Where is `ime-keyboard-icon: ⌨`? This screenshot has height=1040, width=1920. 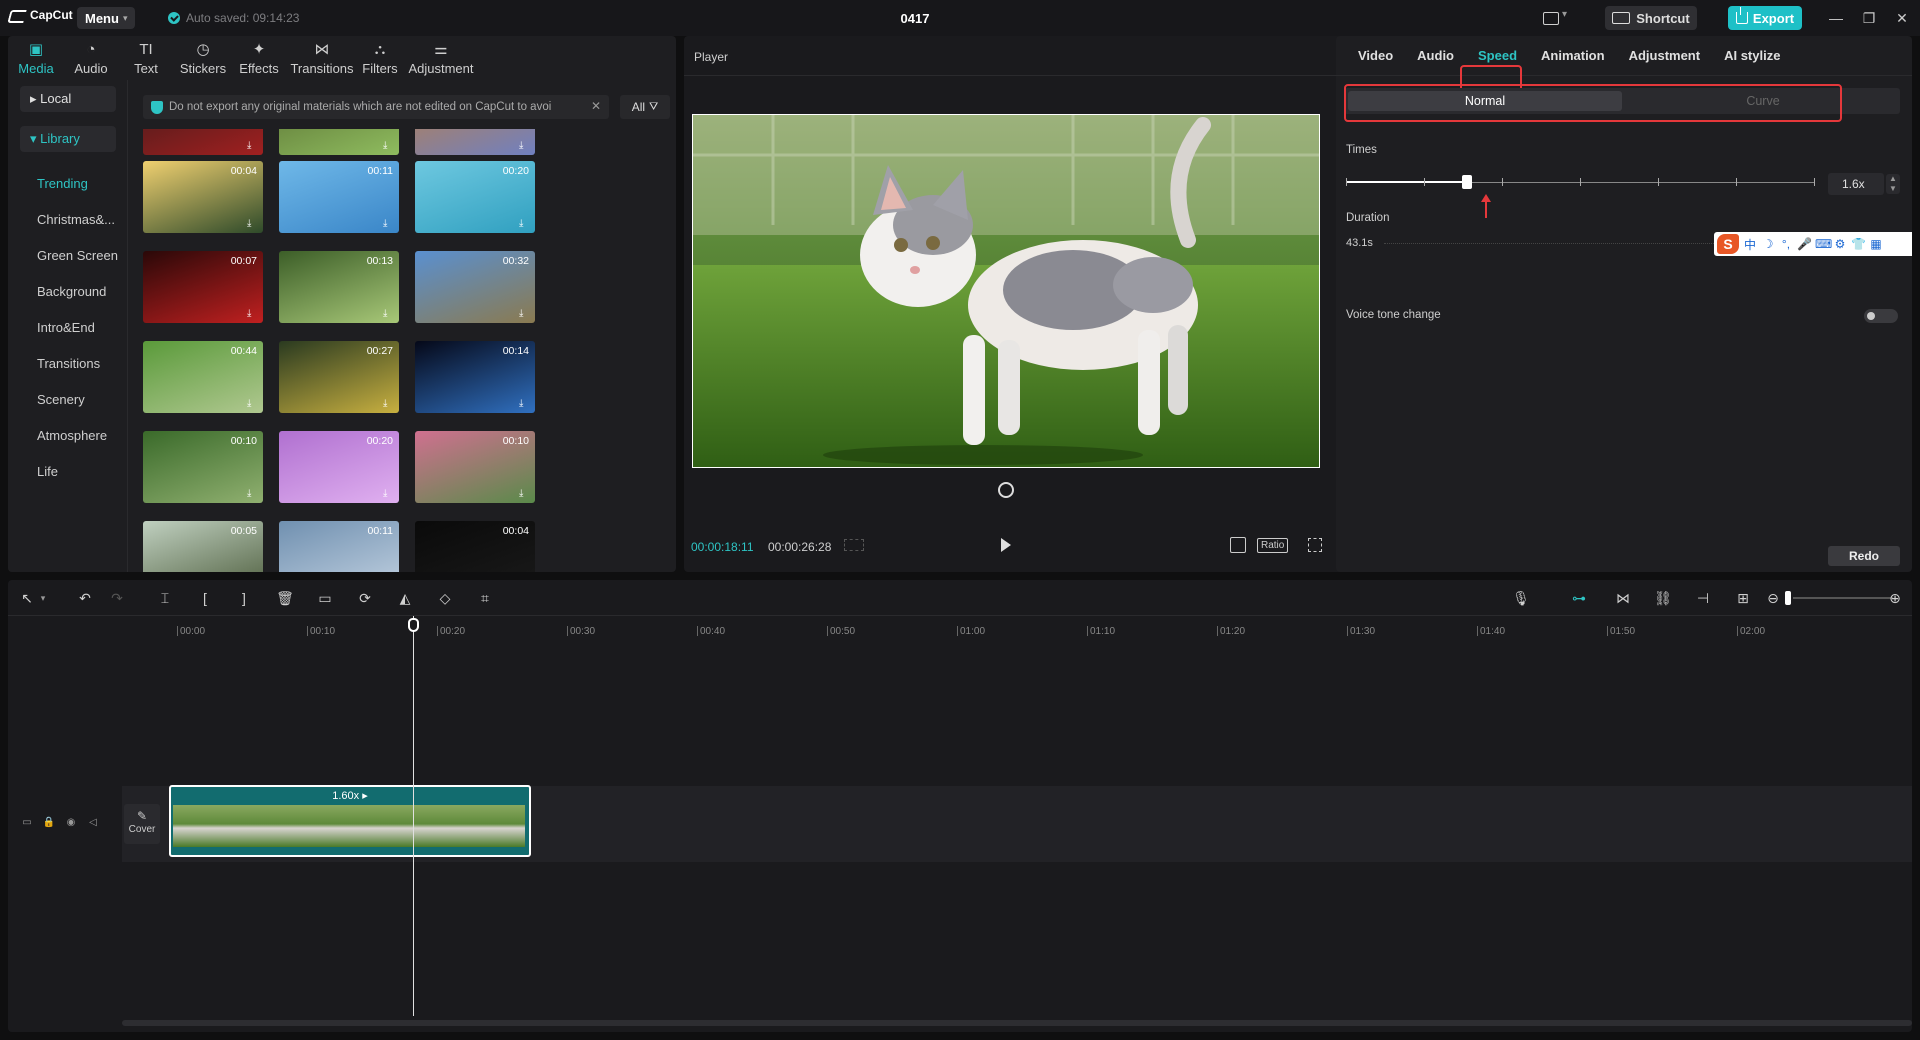
ime-keyboard-icon: ⌨ is located at coordinates (1823, 244).